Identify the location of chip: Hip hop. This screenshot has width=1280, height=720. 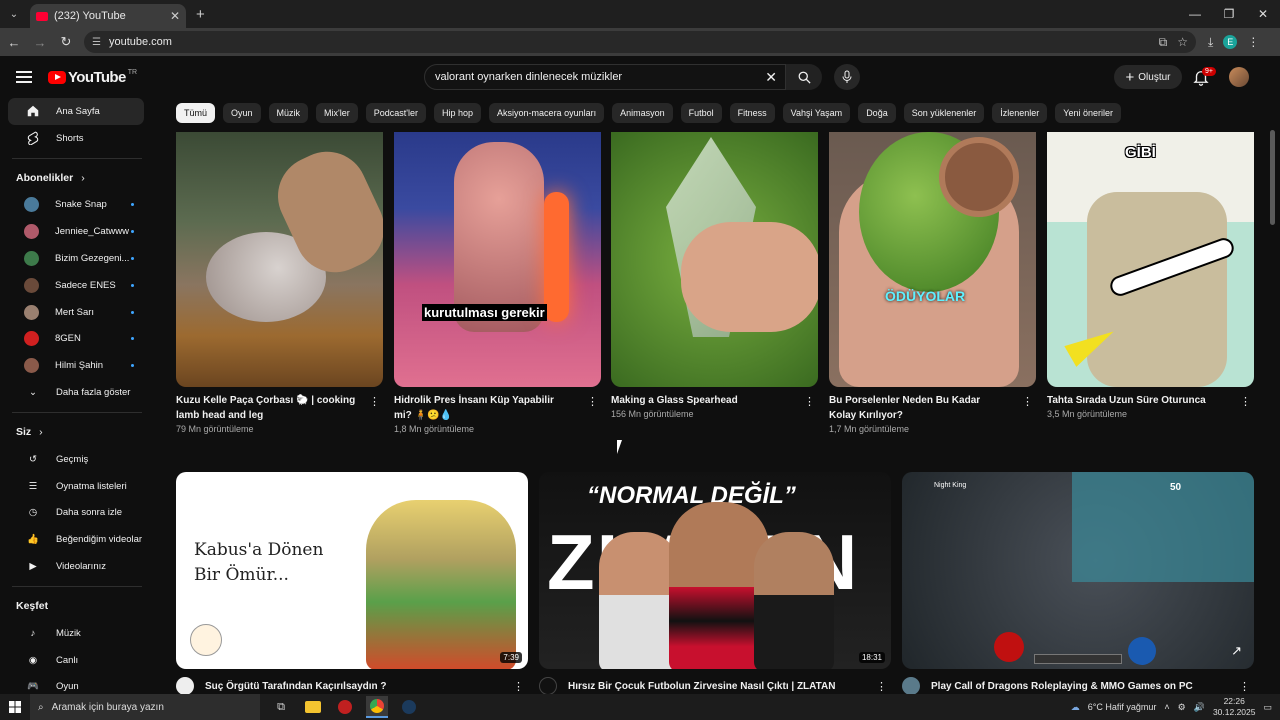
(458, 113).